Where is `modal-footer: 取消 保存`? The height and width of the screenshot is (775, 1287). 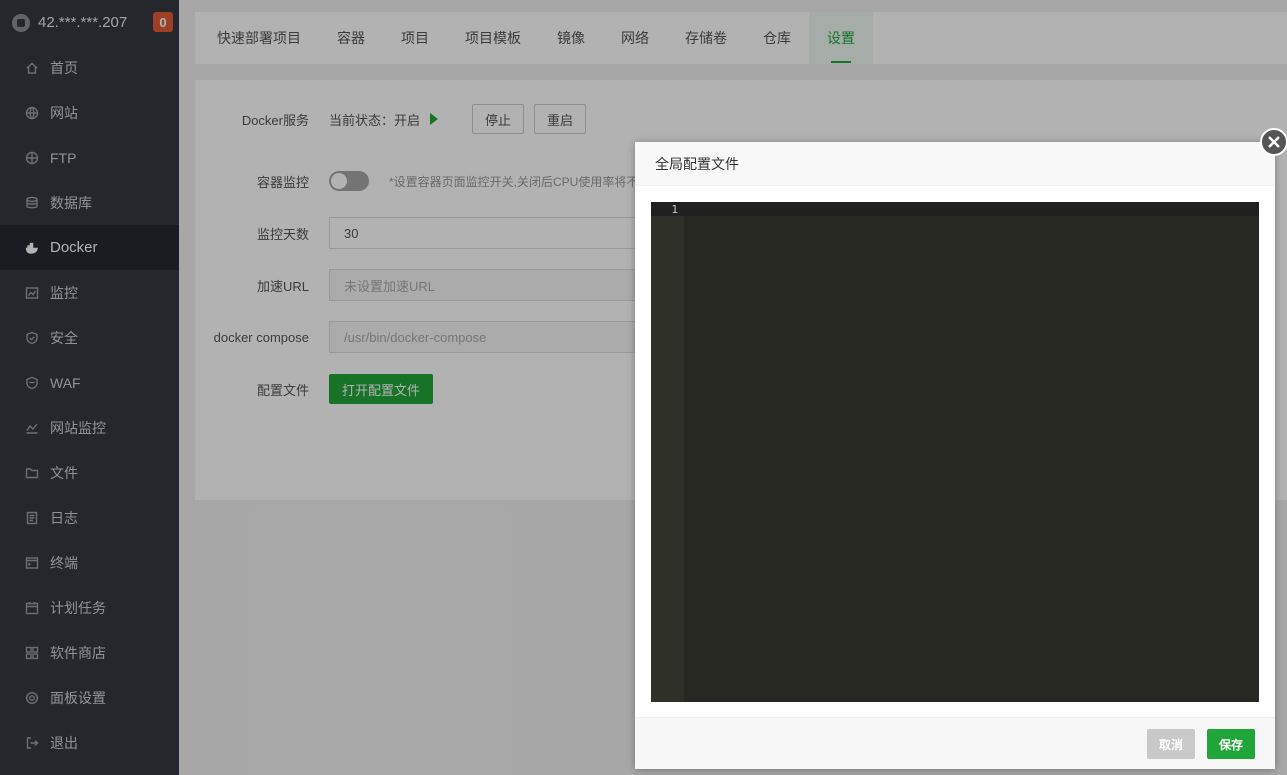 modal-footer: 取消 保存 is located at coordinates (955, 743).